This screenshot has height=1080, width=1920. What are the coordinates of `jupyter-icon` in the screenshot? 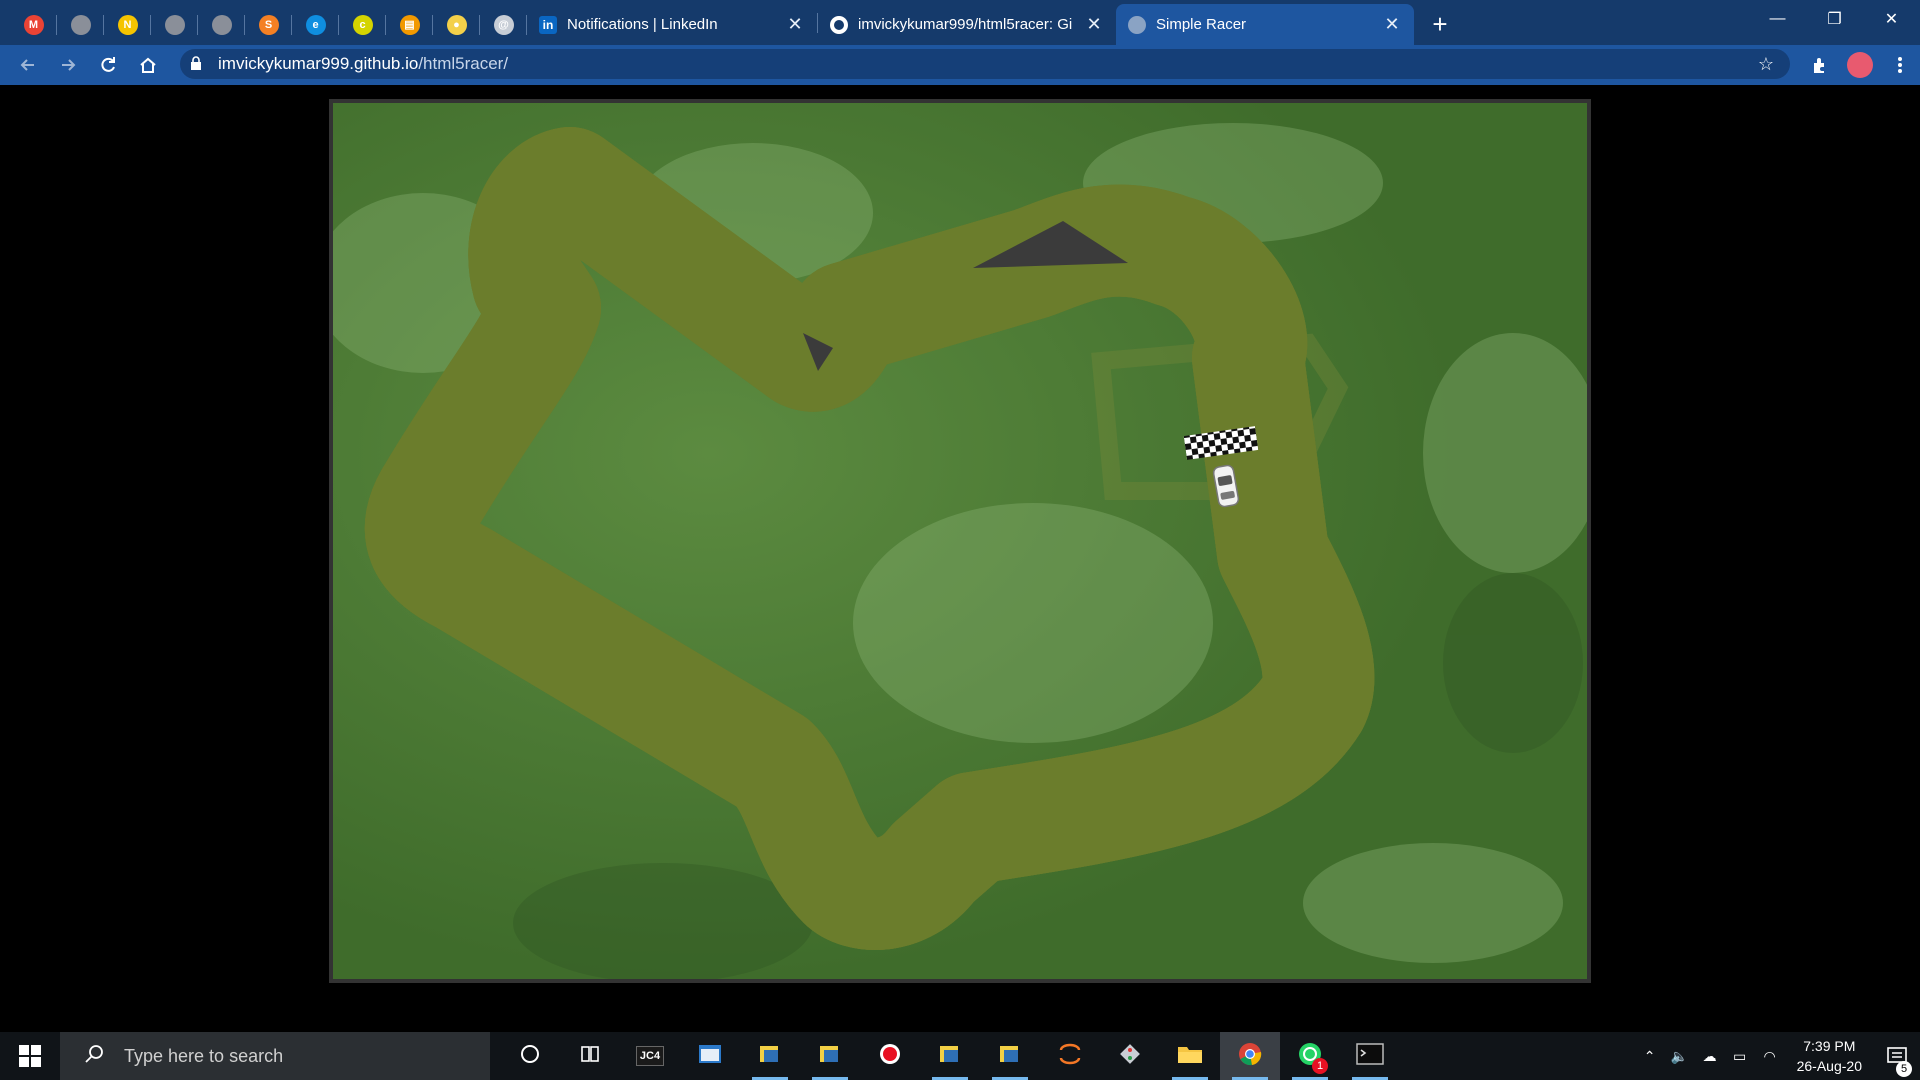 It's located at (1070, 1056).